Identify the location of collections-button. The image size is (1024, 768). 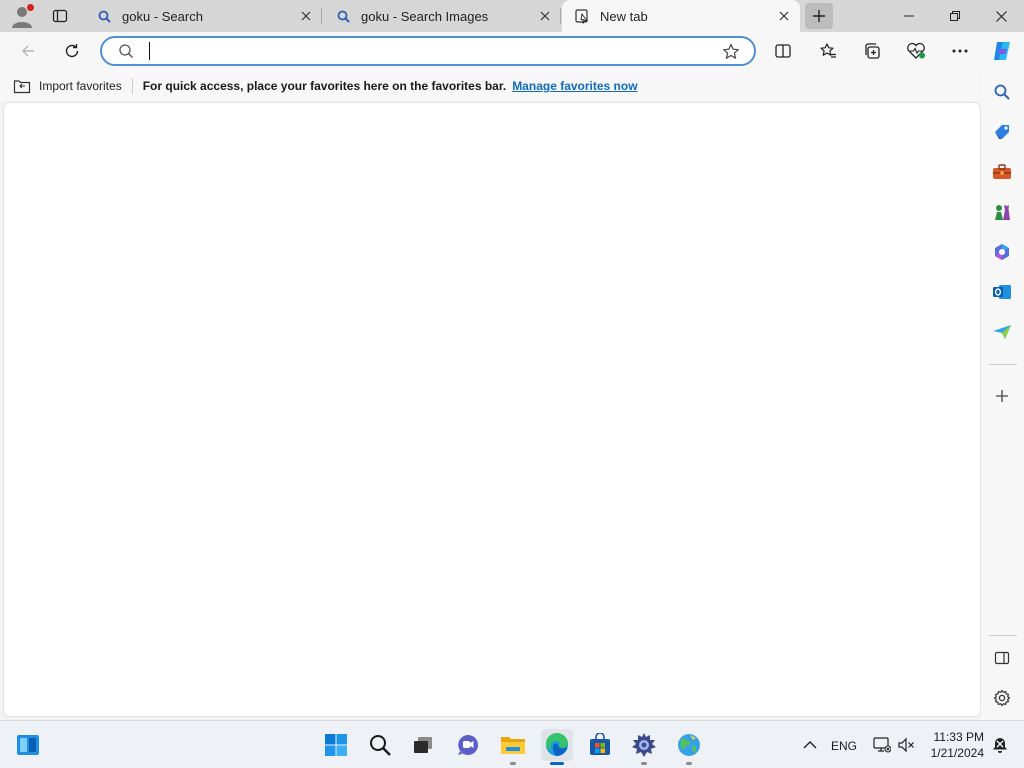
(872, 51).